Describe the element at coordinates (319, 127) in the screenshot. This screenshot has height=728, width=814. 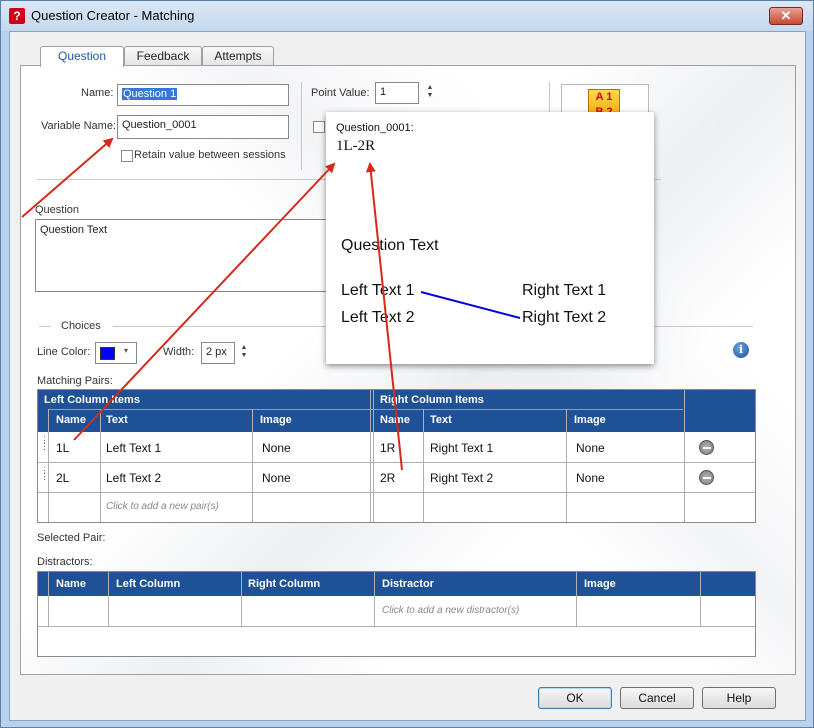
I see `second-option-checkbox` at that location.